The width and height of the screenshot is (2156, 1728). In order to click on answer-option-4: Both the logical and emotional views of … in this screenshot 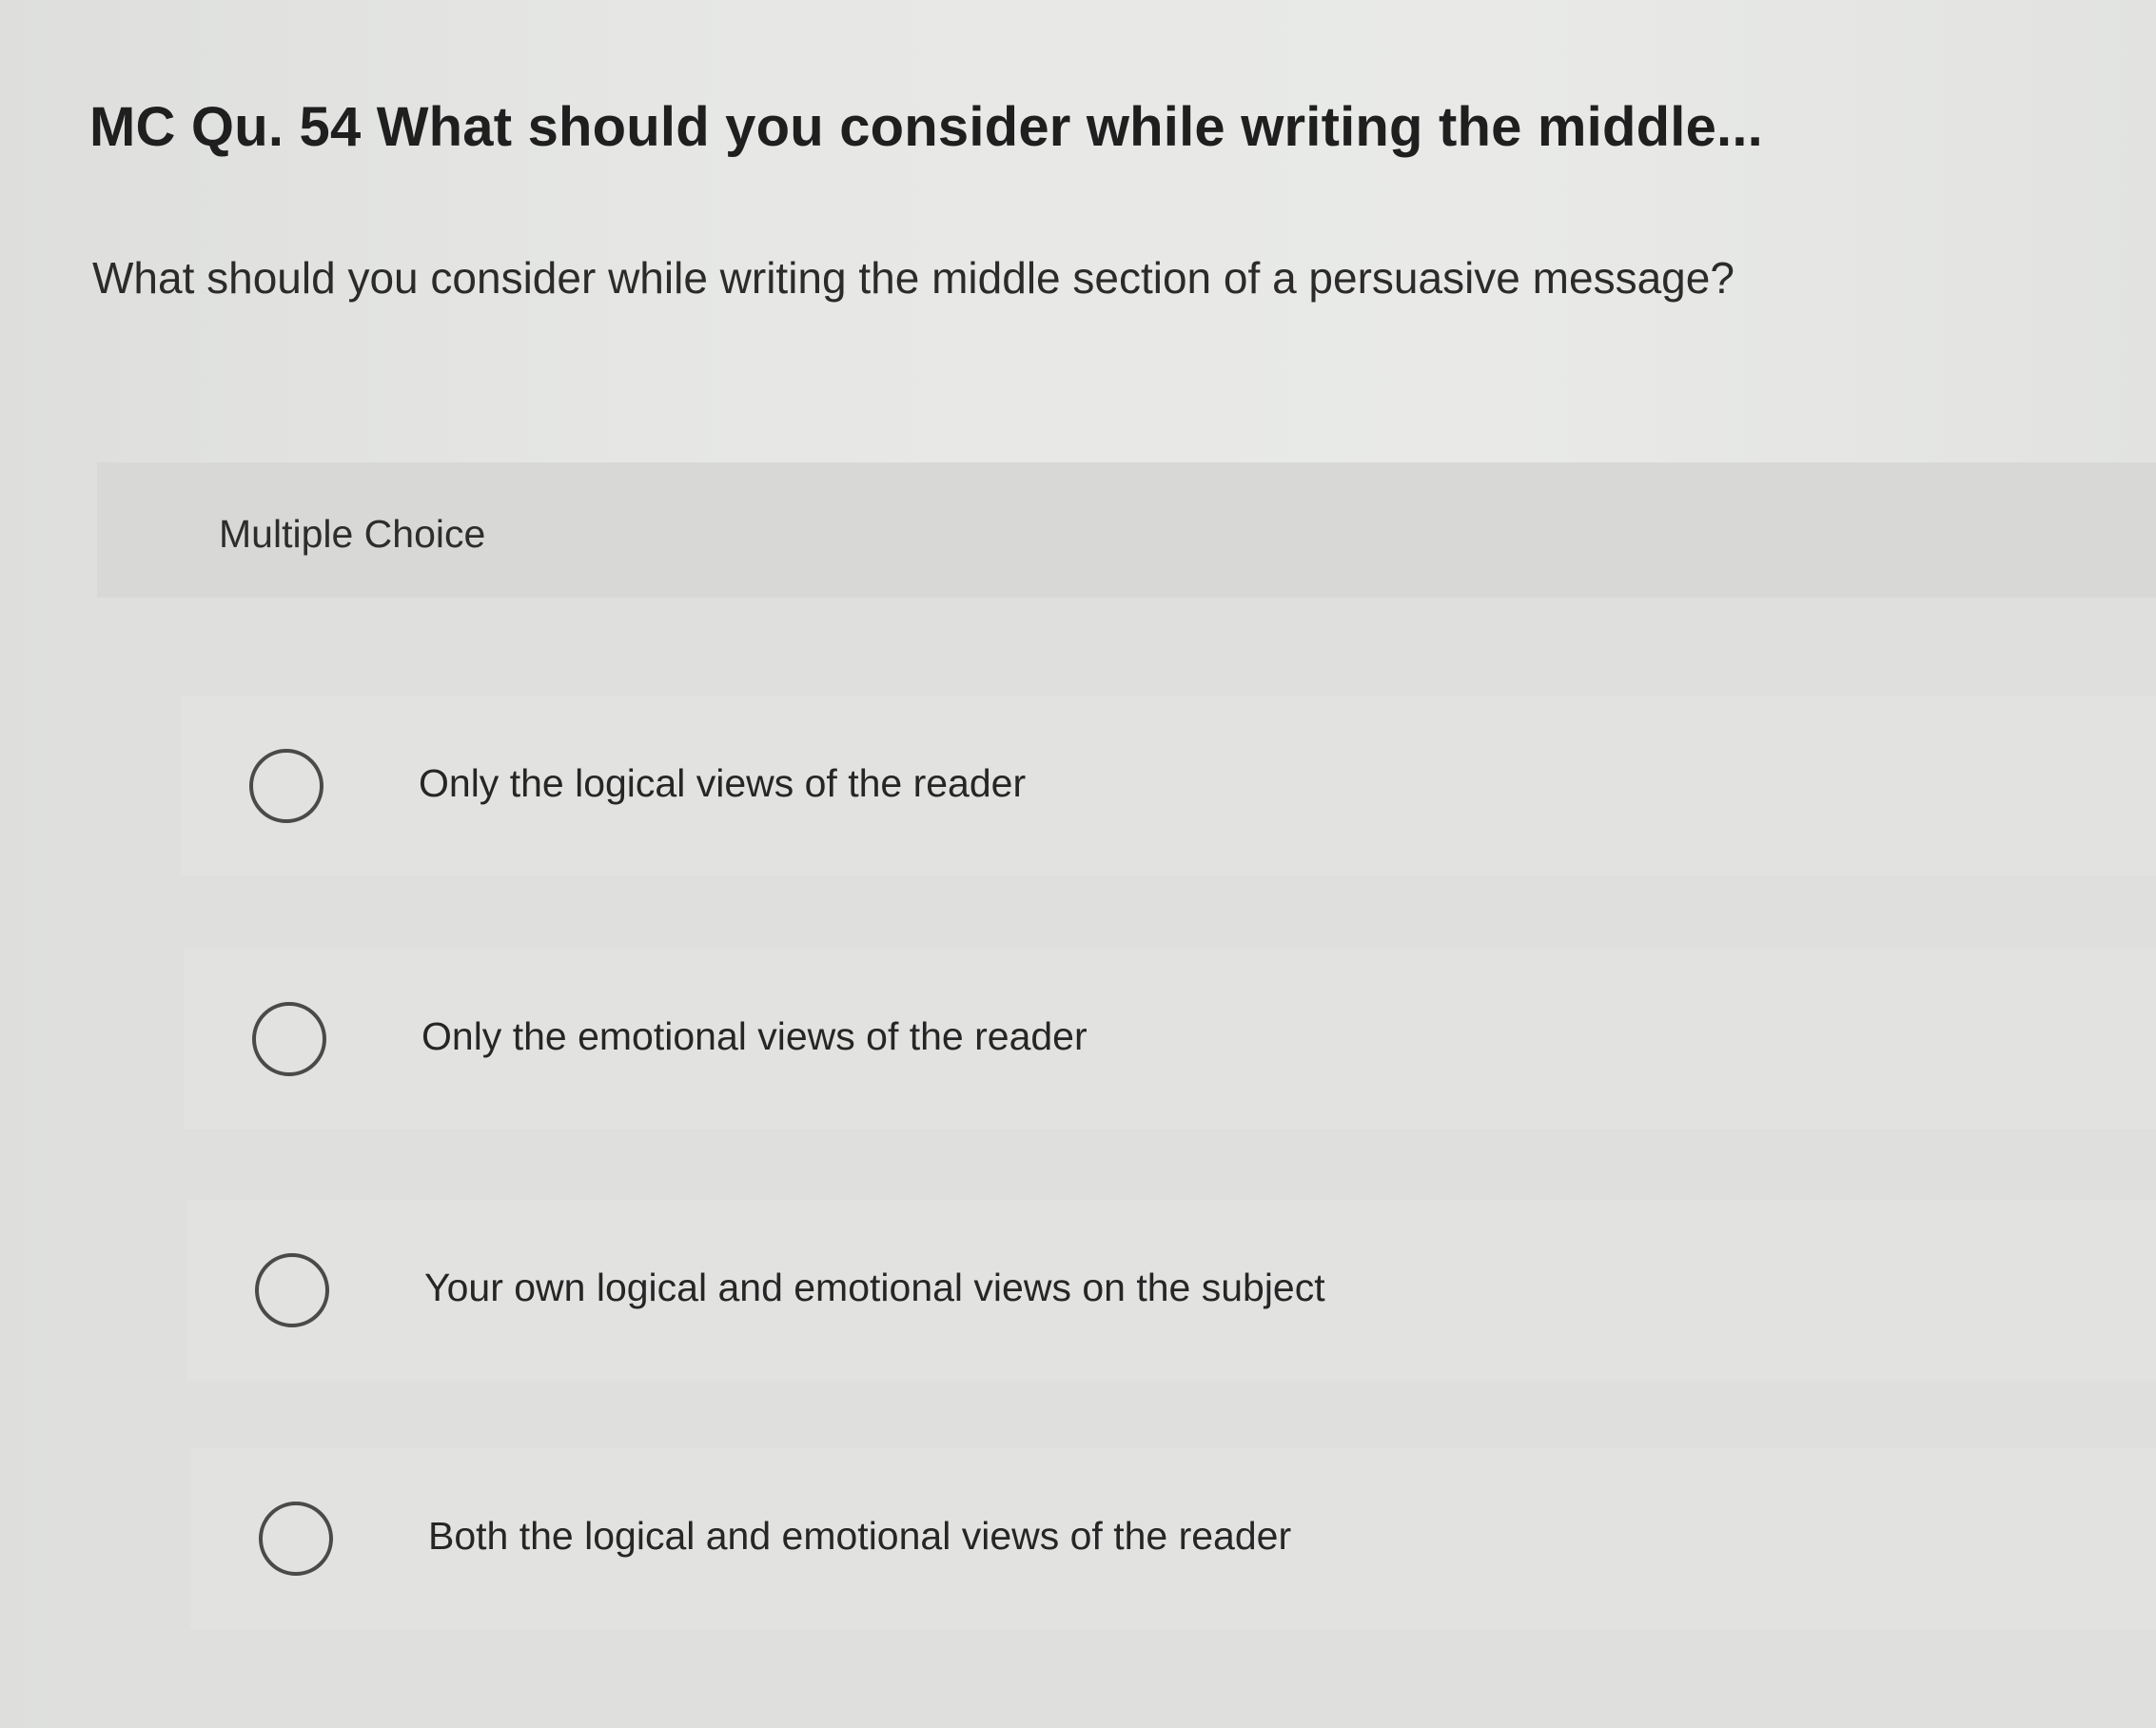, I will do `click(1173, 1538)`.